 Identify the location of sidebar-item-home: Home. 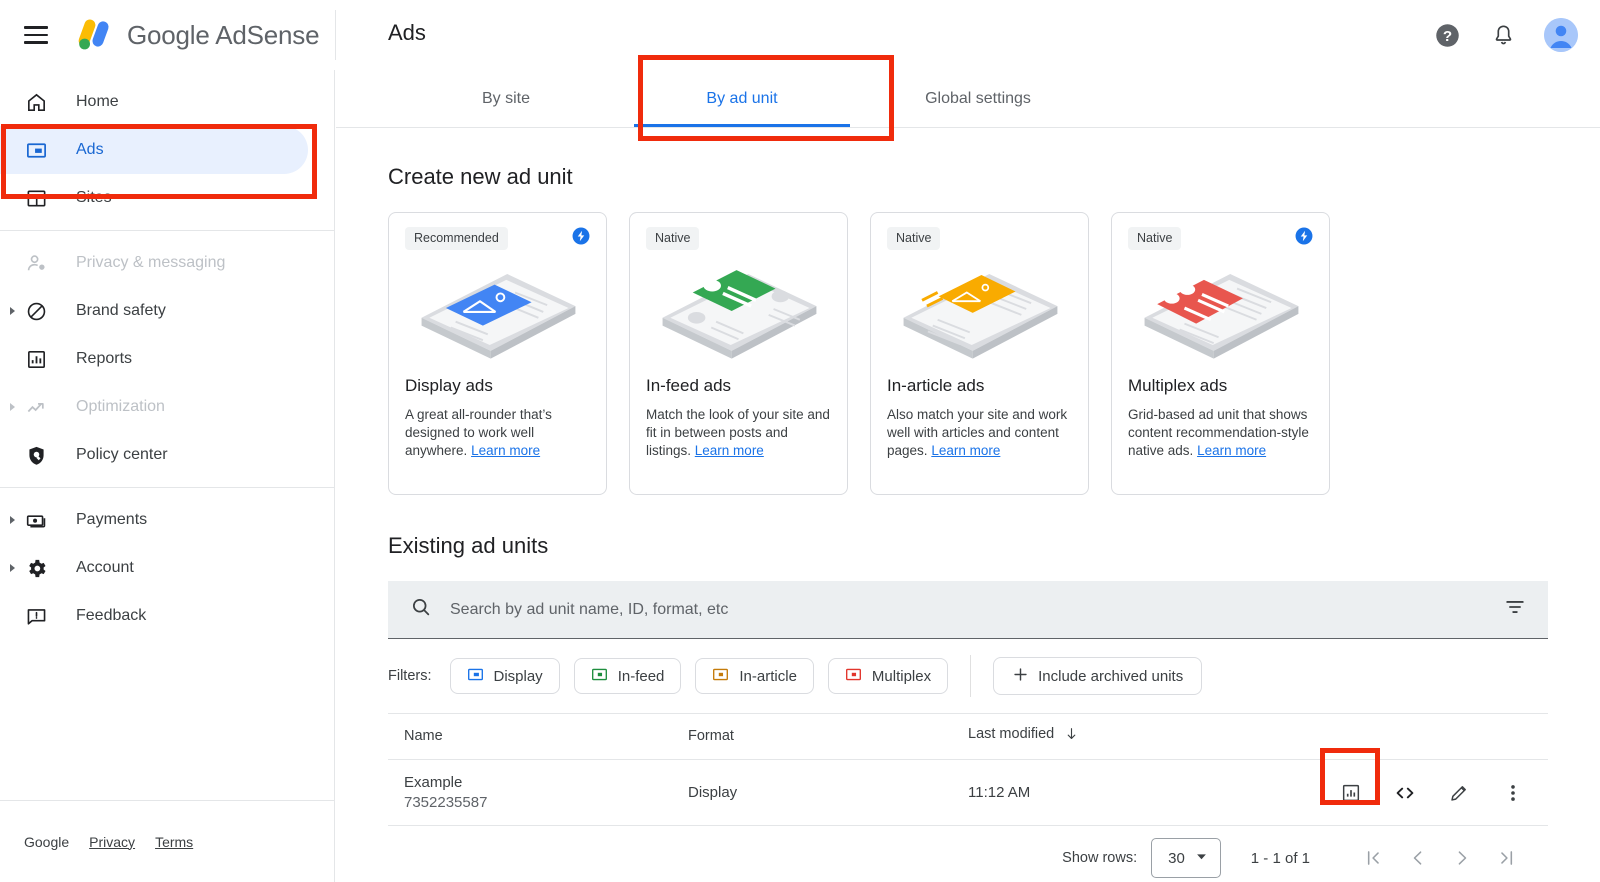
(154, 102).